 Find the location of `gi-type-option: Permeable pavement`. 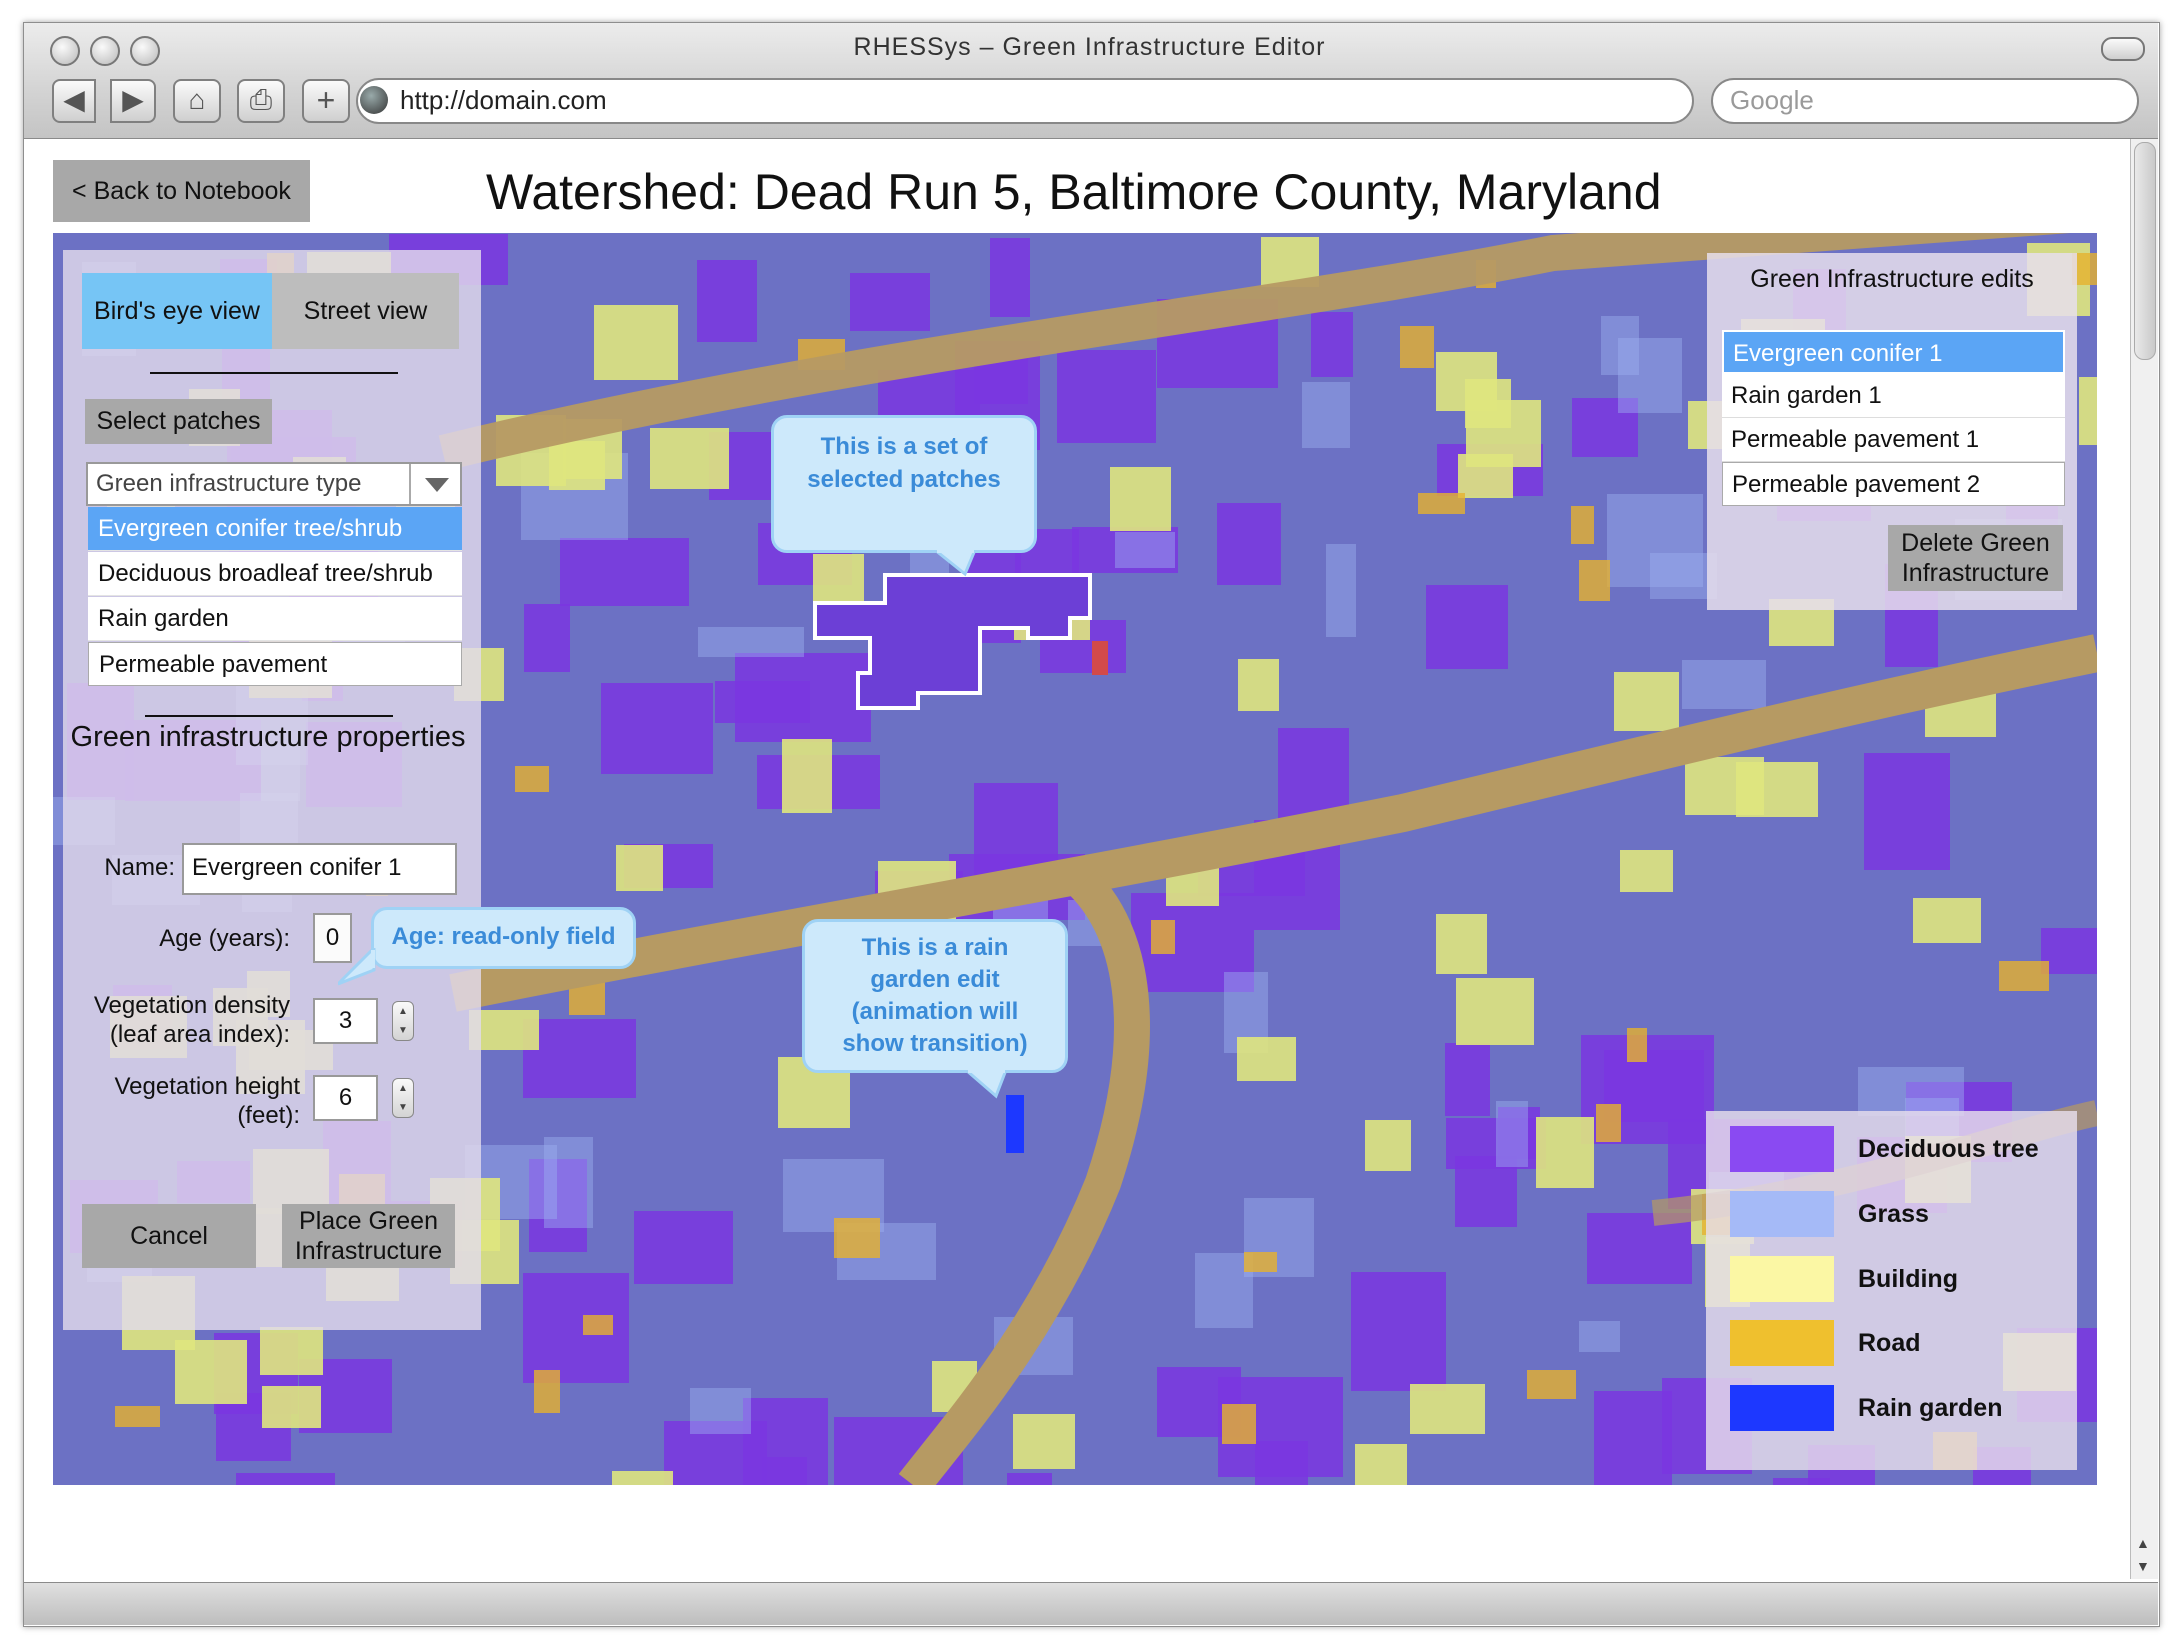

gi-type-option: Permeable pavement is located at coordinates (275, 664).